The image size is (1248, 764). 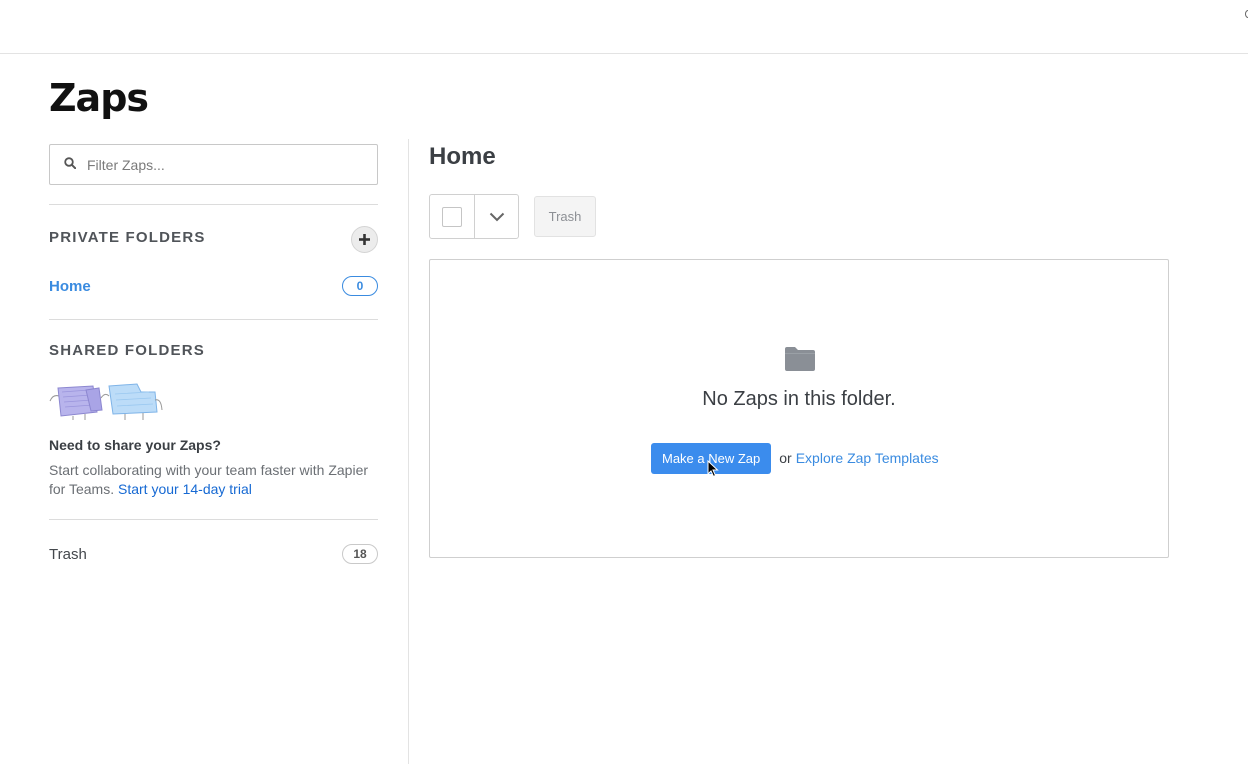 What do you see at coordinates (867, 458) in the screenshot?
I see `explore-templates-link: Explore Zap Templates` at bounding box center [867, 458].